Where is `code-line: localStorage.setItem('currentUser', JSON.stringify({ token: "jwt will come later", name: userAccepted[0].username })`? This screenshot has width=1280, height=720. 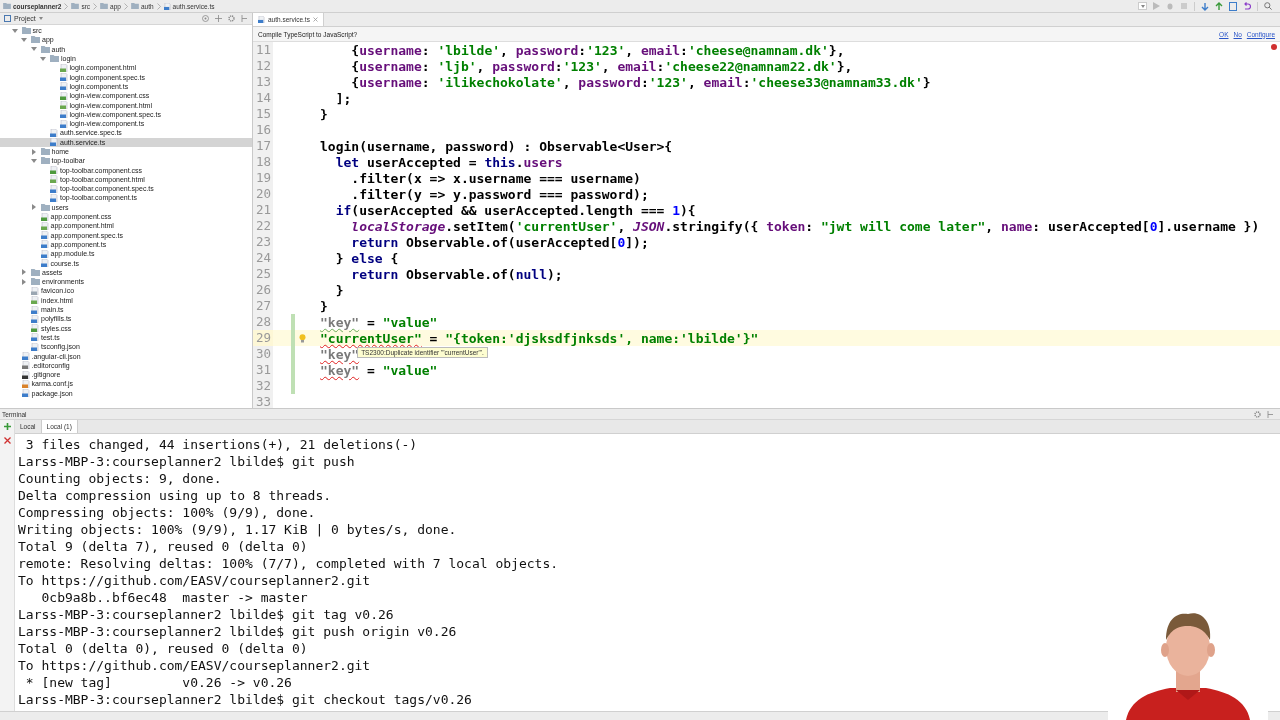
code-line: localStorage.setItem('currentUser', JSON.stringify({ token: "jwt will come later", name: userAccepted[0].username }) is located at coordinates (805, 226).